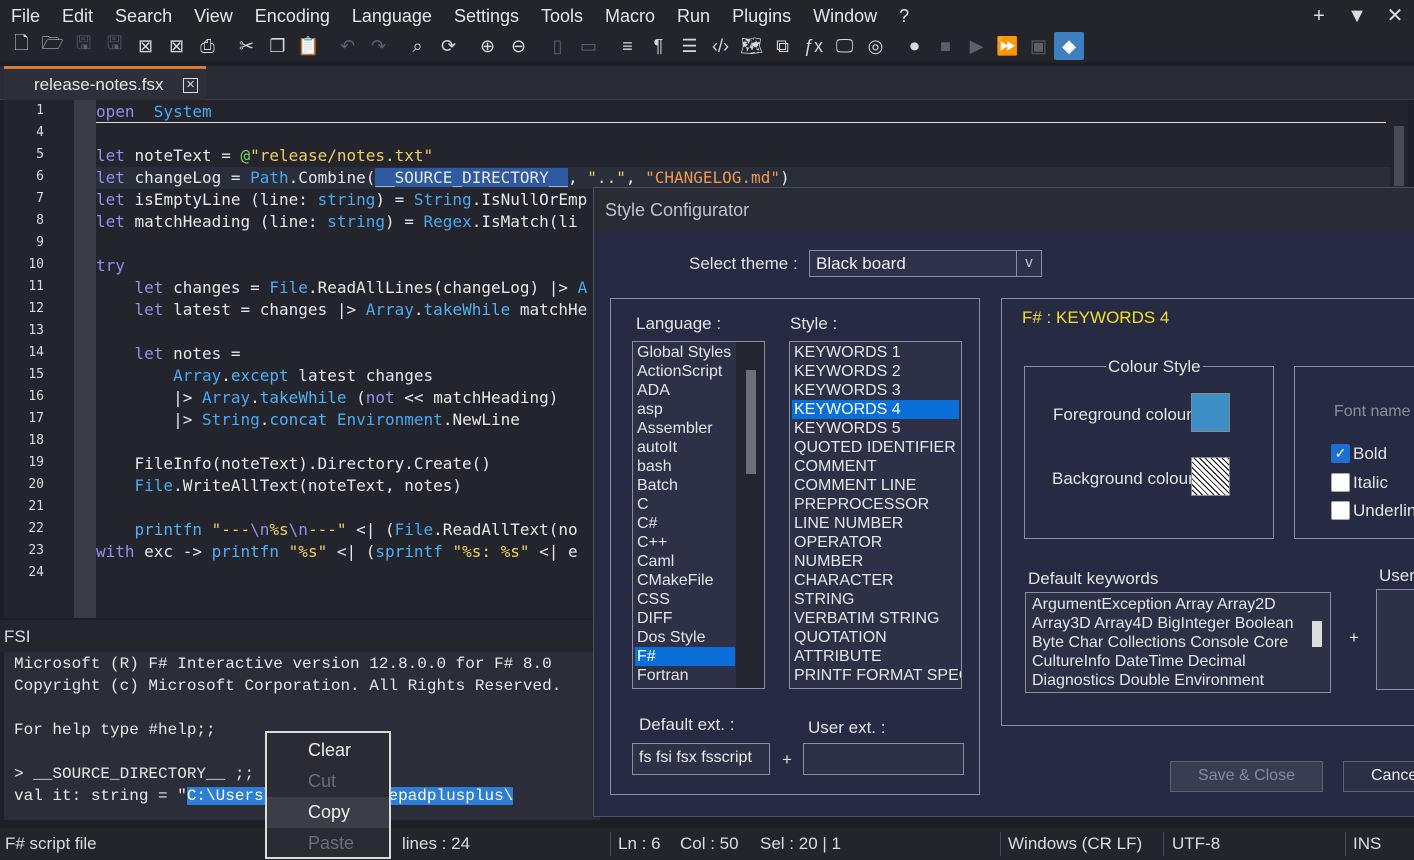 This screenshot has height=860, width=1414. Describe the element at coordinates (914, 46) in the screenshot. I see `record-macro-icon: ⏺` at that location.